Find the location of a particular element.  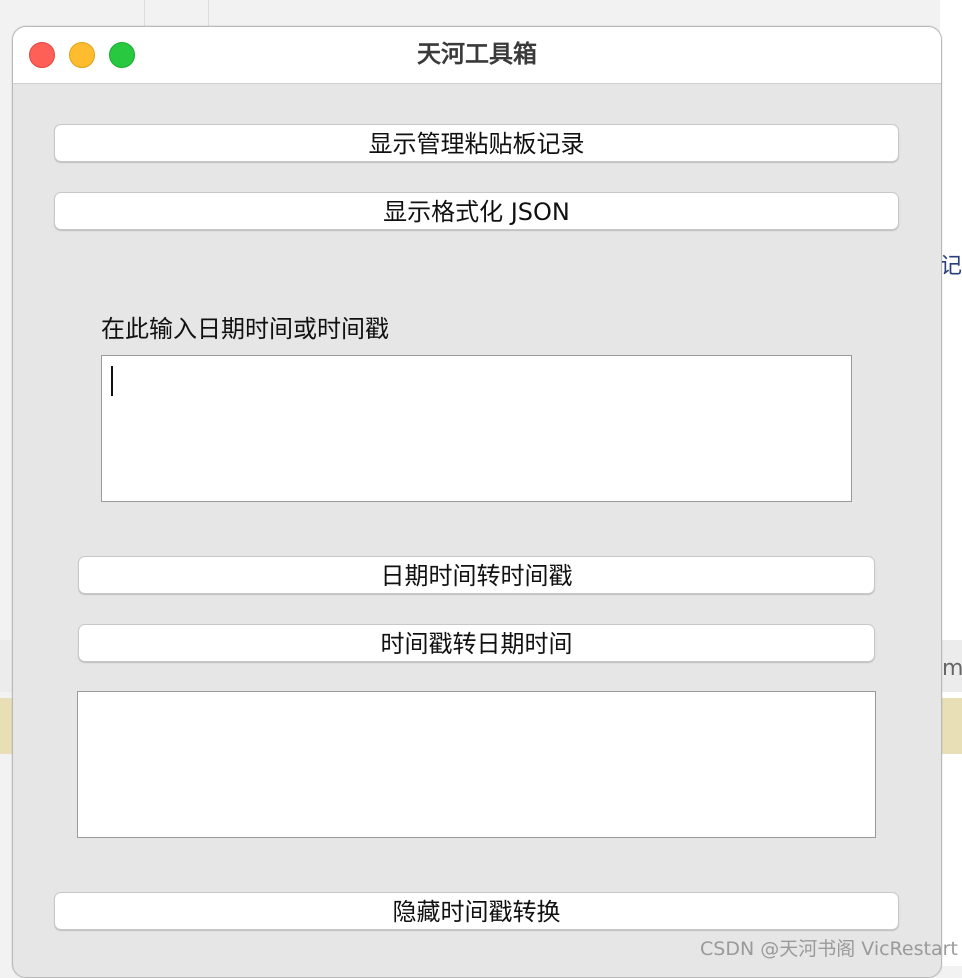

input-label: 在此输入日期时间或时间戳 is located at coordinates (245, 329).